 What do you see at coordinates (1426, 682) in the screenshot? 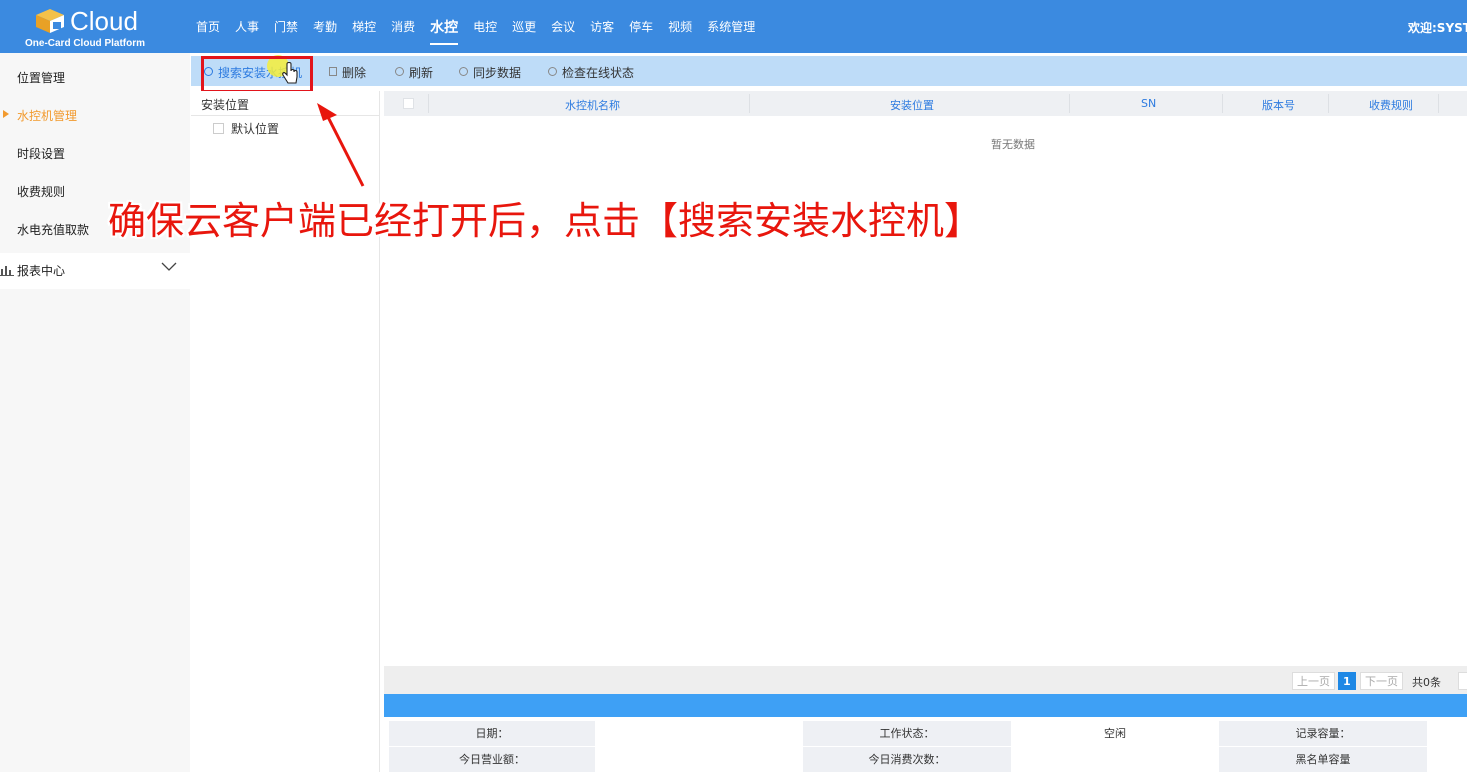
I see `total-count: 共0条` at bounding box center [1426, 682].